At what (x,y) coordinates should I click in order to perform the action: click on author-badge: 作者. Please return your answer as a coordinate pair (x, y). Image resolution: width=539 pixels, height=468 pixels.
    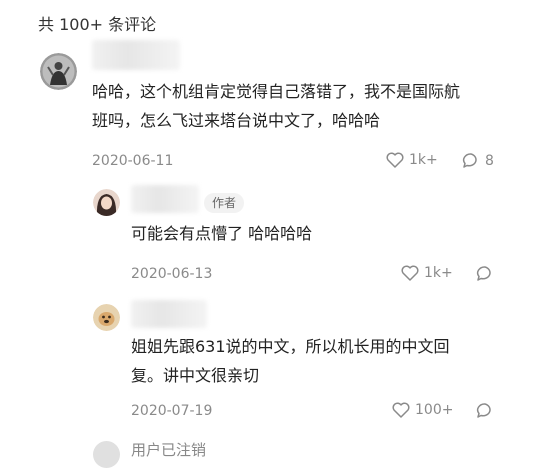
    Looking at the image, I should click on (224, 203).